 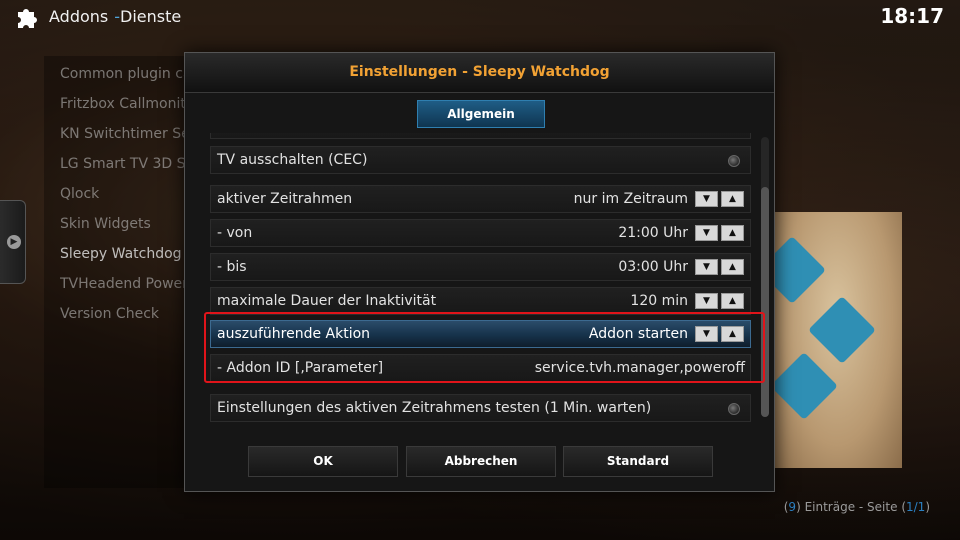 I want to click on settings-row-hidden, so click(x=480, y=136).